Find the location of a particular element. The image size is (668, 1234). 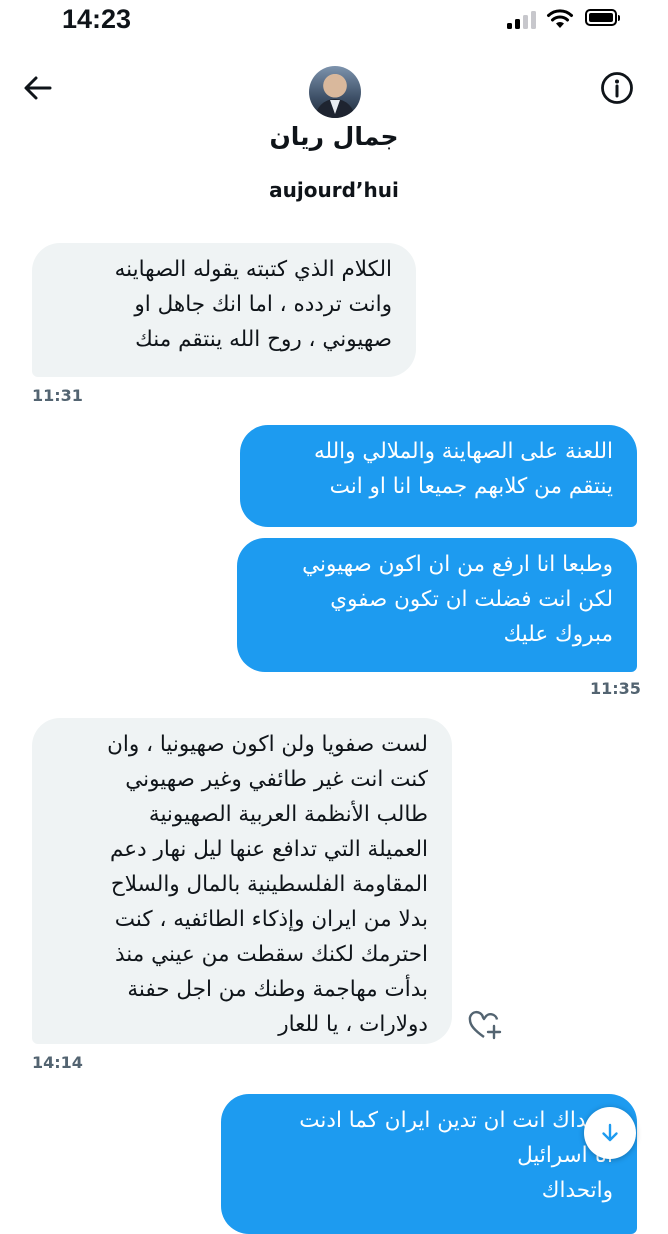

battery-icon is located at coordinates (602, 17).